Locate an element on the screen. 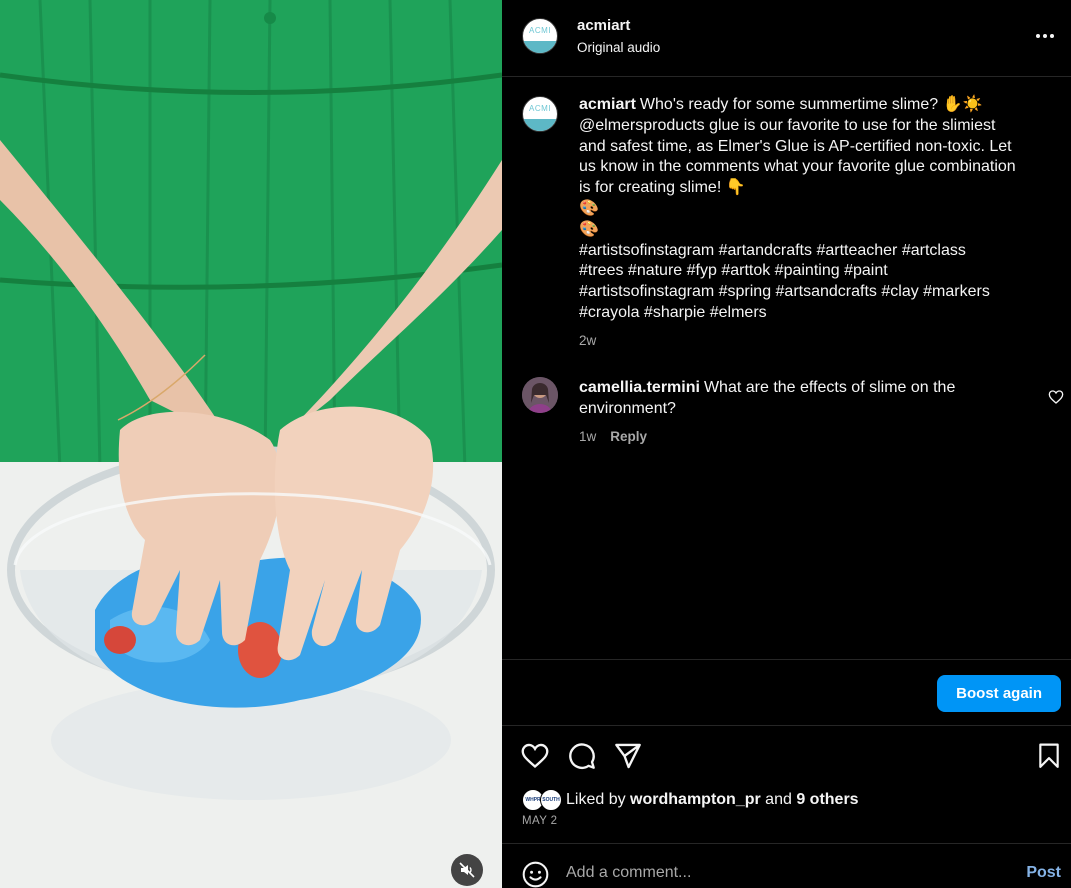 Image resolution: width=1071 pixels, height=888 pixels. comment-heart-icon is located at coordinates (1056, 397).